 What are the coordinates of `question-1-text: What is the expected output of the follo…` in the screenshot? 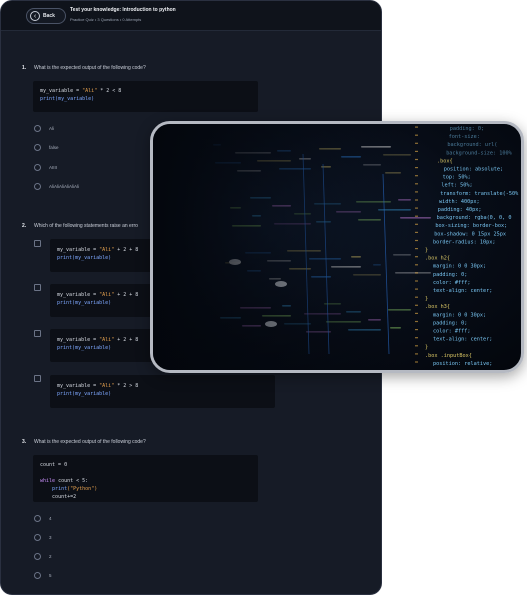 It's located at (90, 68).